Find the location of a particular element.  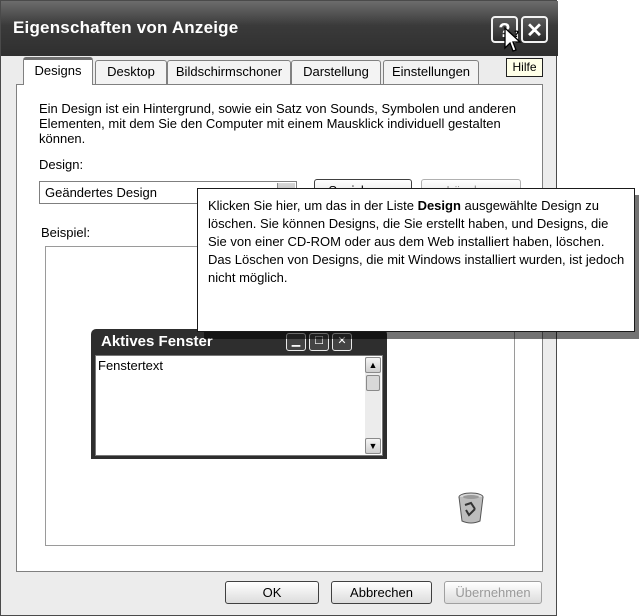

scroll-thumb is located at coordinates (373, 383).